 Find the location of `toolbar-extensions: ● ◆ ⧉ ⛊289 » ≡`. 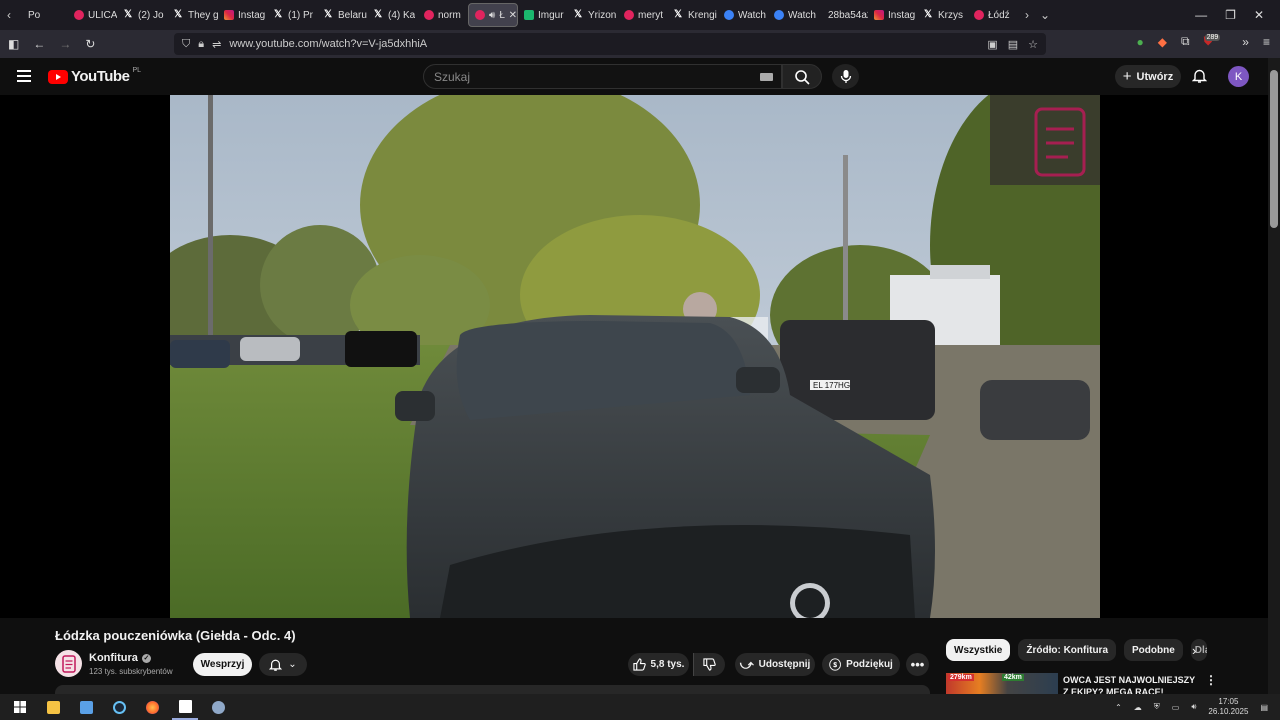

toolbar-extensions: ● ◆ ⧉ ⛊289 » ≡ is located at coordinates (1203, 41).